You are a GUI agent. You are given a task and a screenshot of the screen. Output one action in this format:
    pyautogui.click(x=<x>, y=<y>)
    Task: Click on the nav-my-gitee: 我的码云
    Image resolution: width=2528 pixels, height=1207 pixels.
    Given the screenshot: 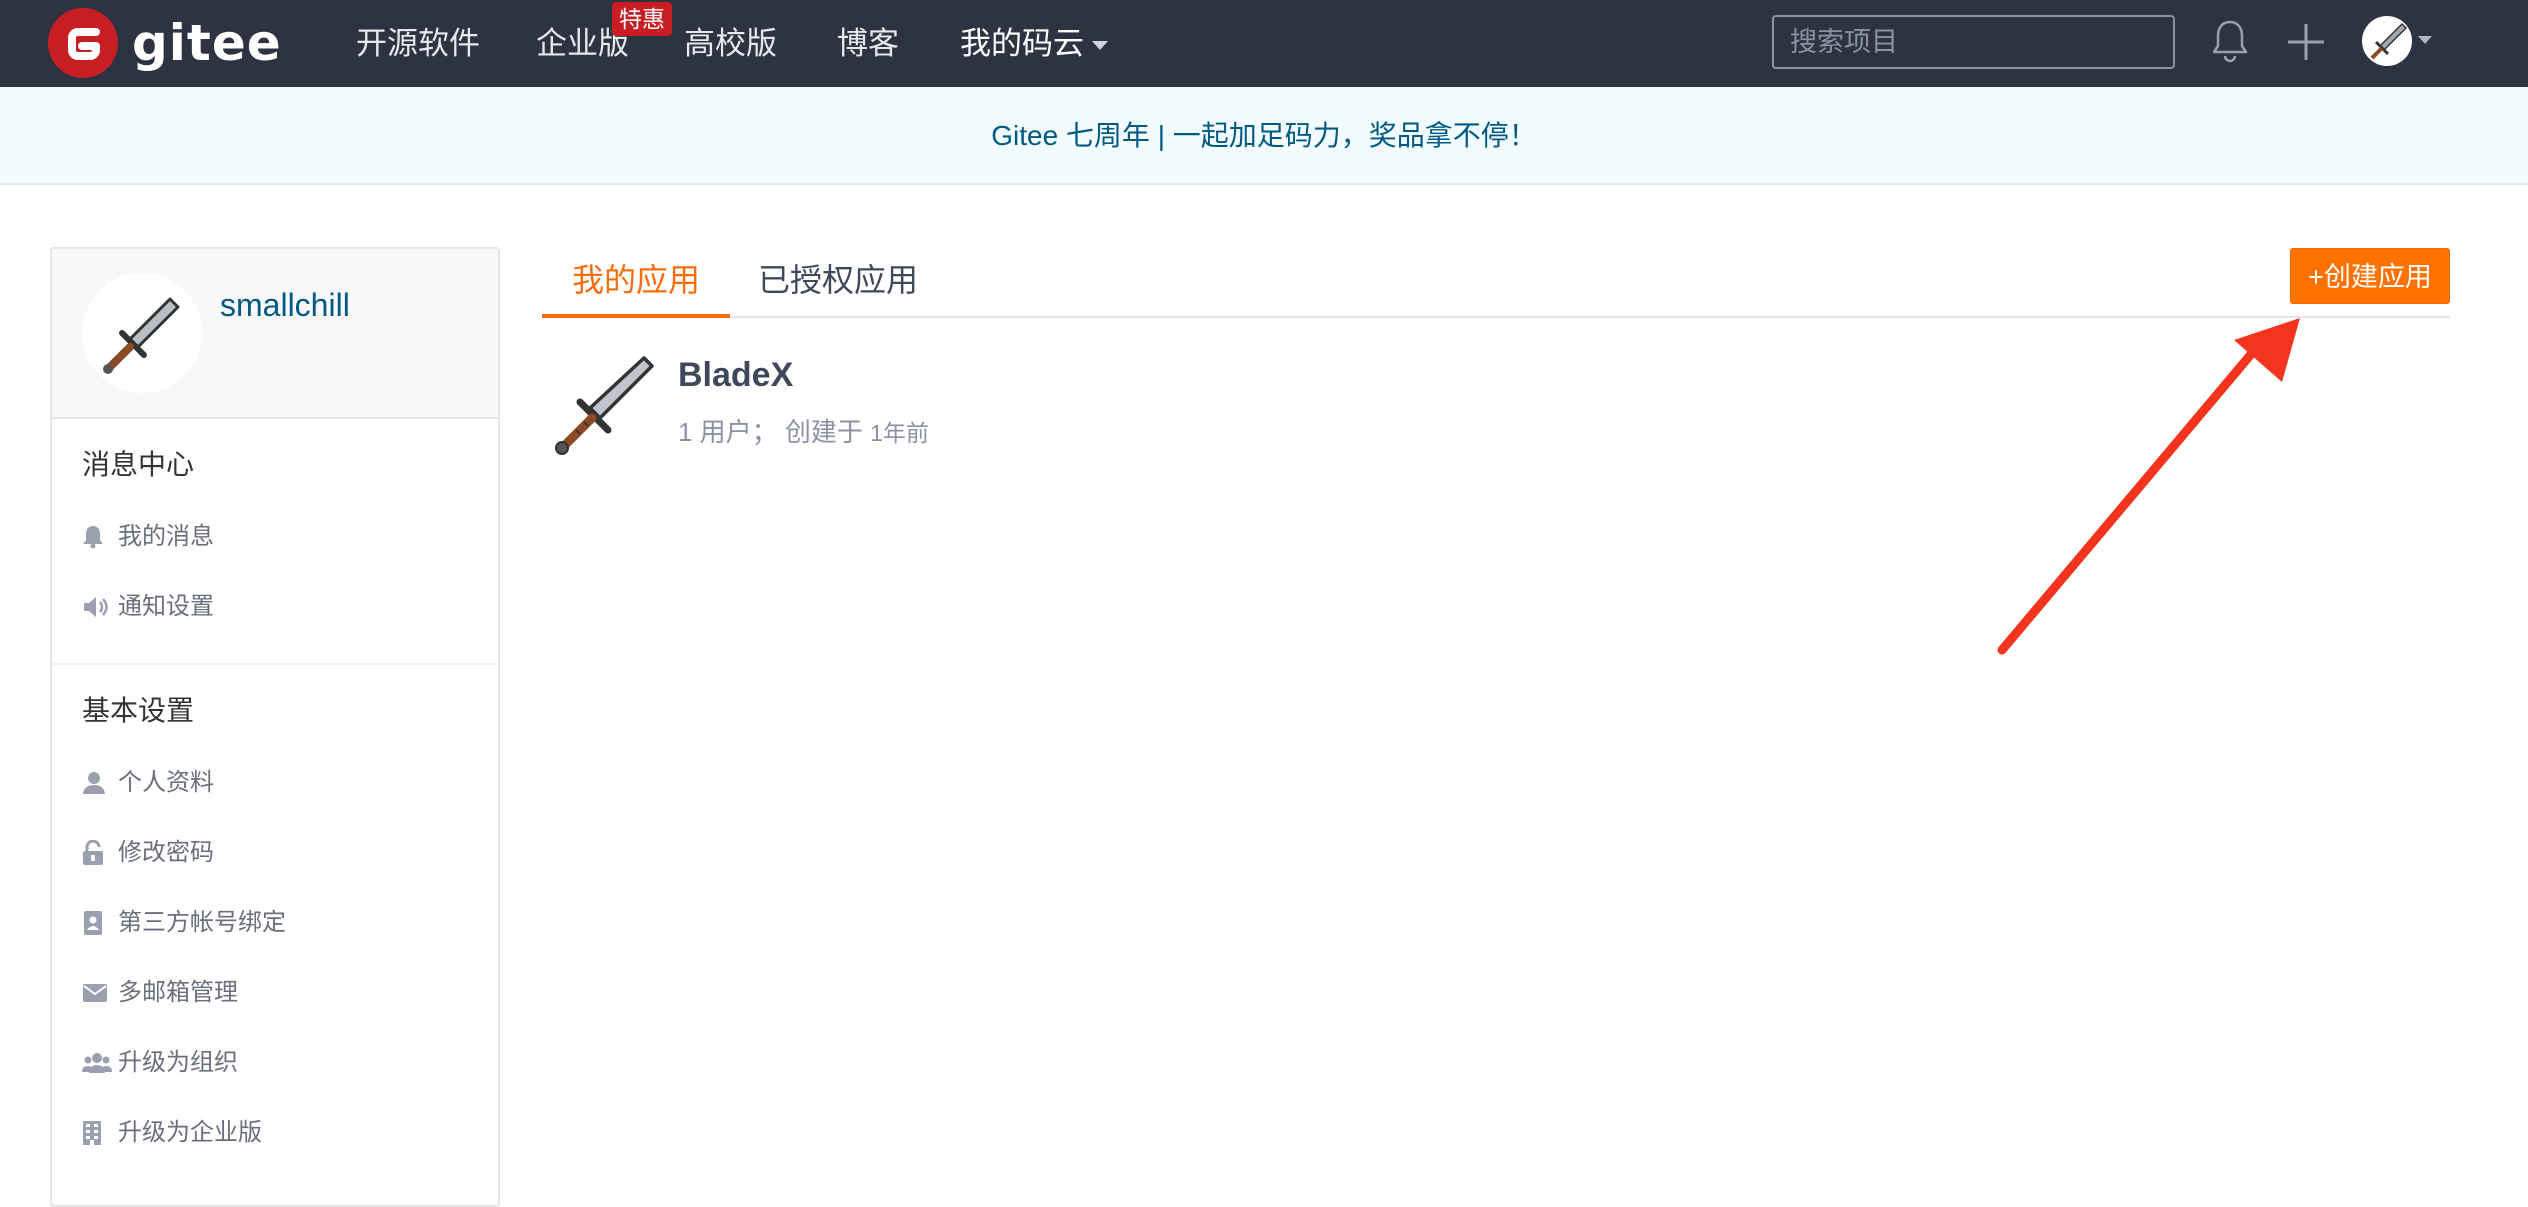 What is the action you would take?
    pyautogui.click(x=1034, y=43)
    